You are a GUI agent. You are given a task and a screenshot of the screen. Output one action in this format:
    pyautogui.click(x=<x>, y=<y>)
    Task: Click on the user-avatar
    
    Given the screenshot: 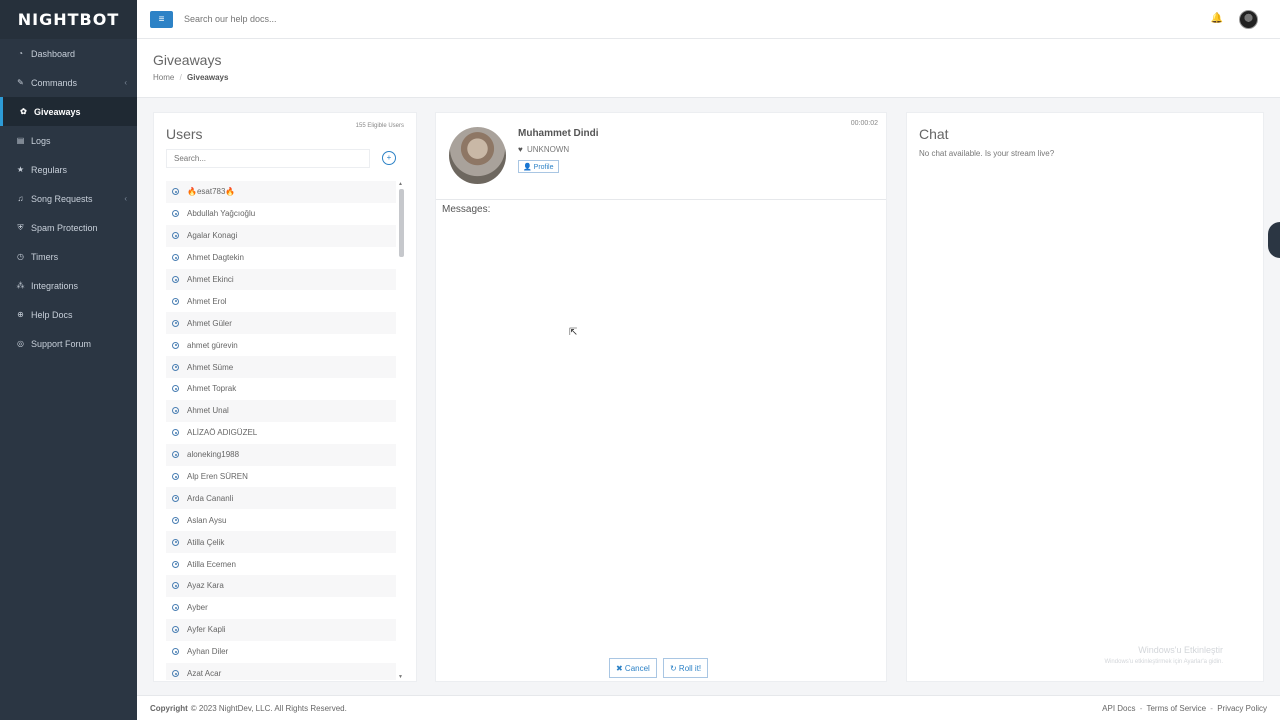 What is the action you would take?
    pyautogui.click(x=1248, y=19)
    